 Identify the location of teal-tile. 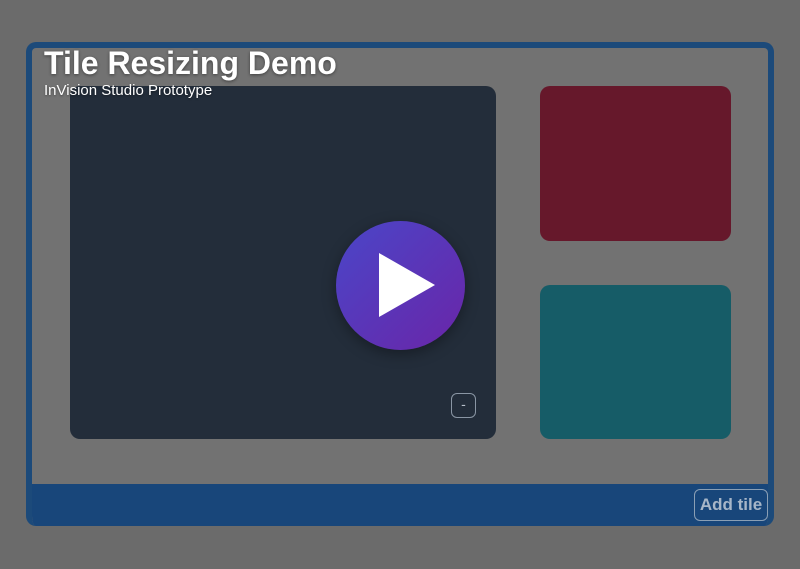
(635, 362).